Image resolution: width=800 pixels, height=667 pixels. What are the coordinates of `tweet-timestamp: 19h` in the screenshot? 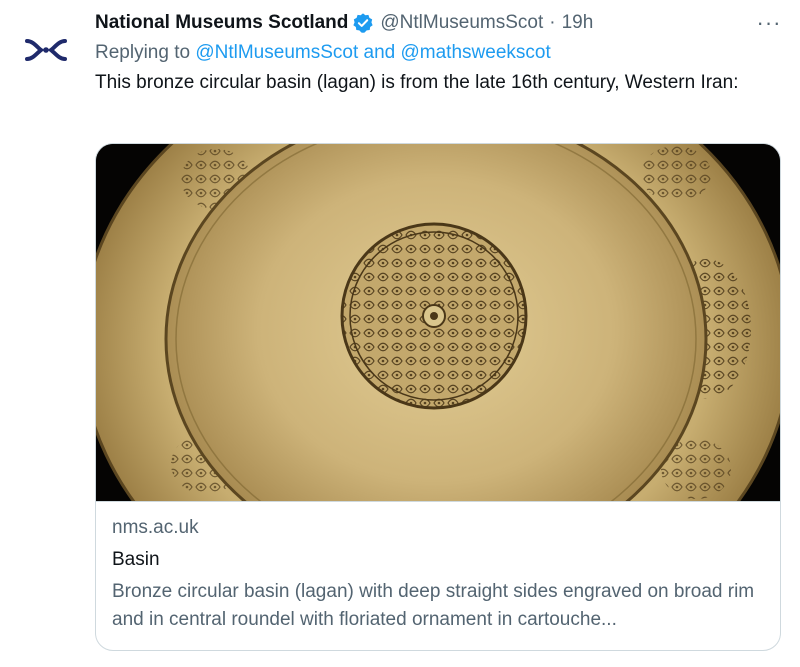 It's located at (578, 23).